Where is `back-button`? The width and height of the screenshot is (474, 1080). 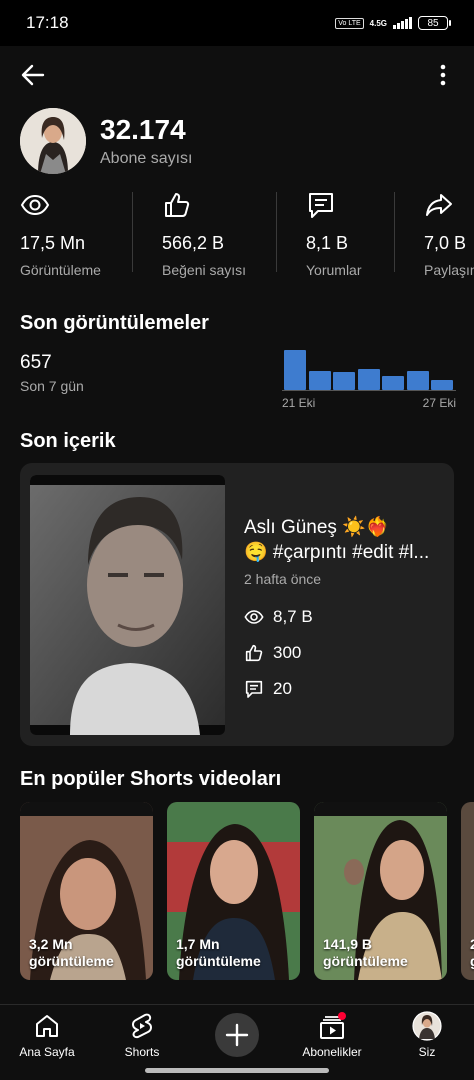
back-button is located at coordinates (33, 75).